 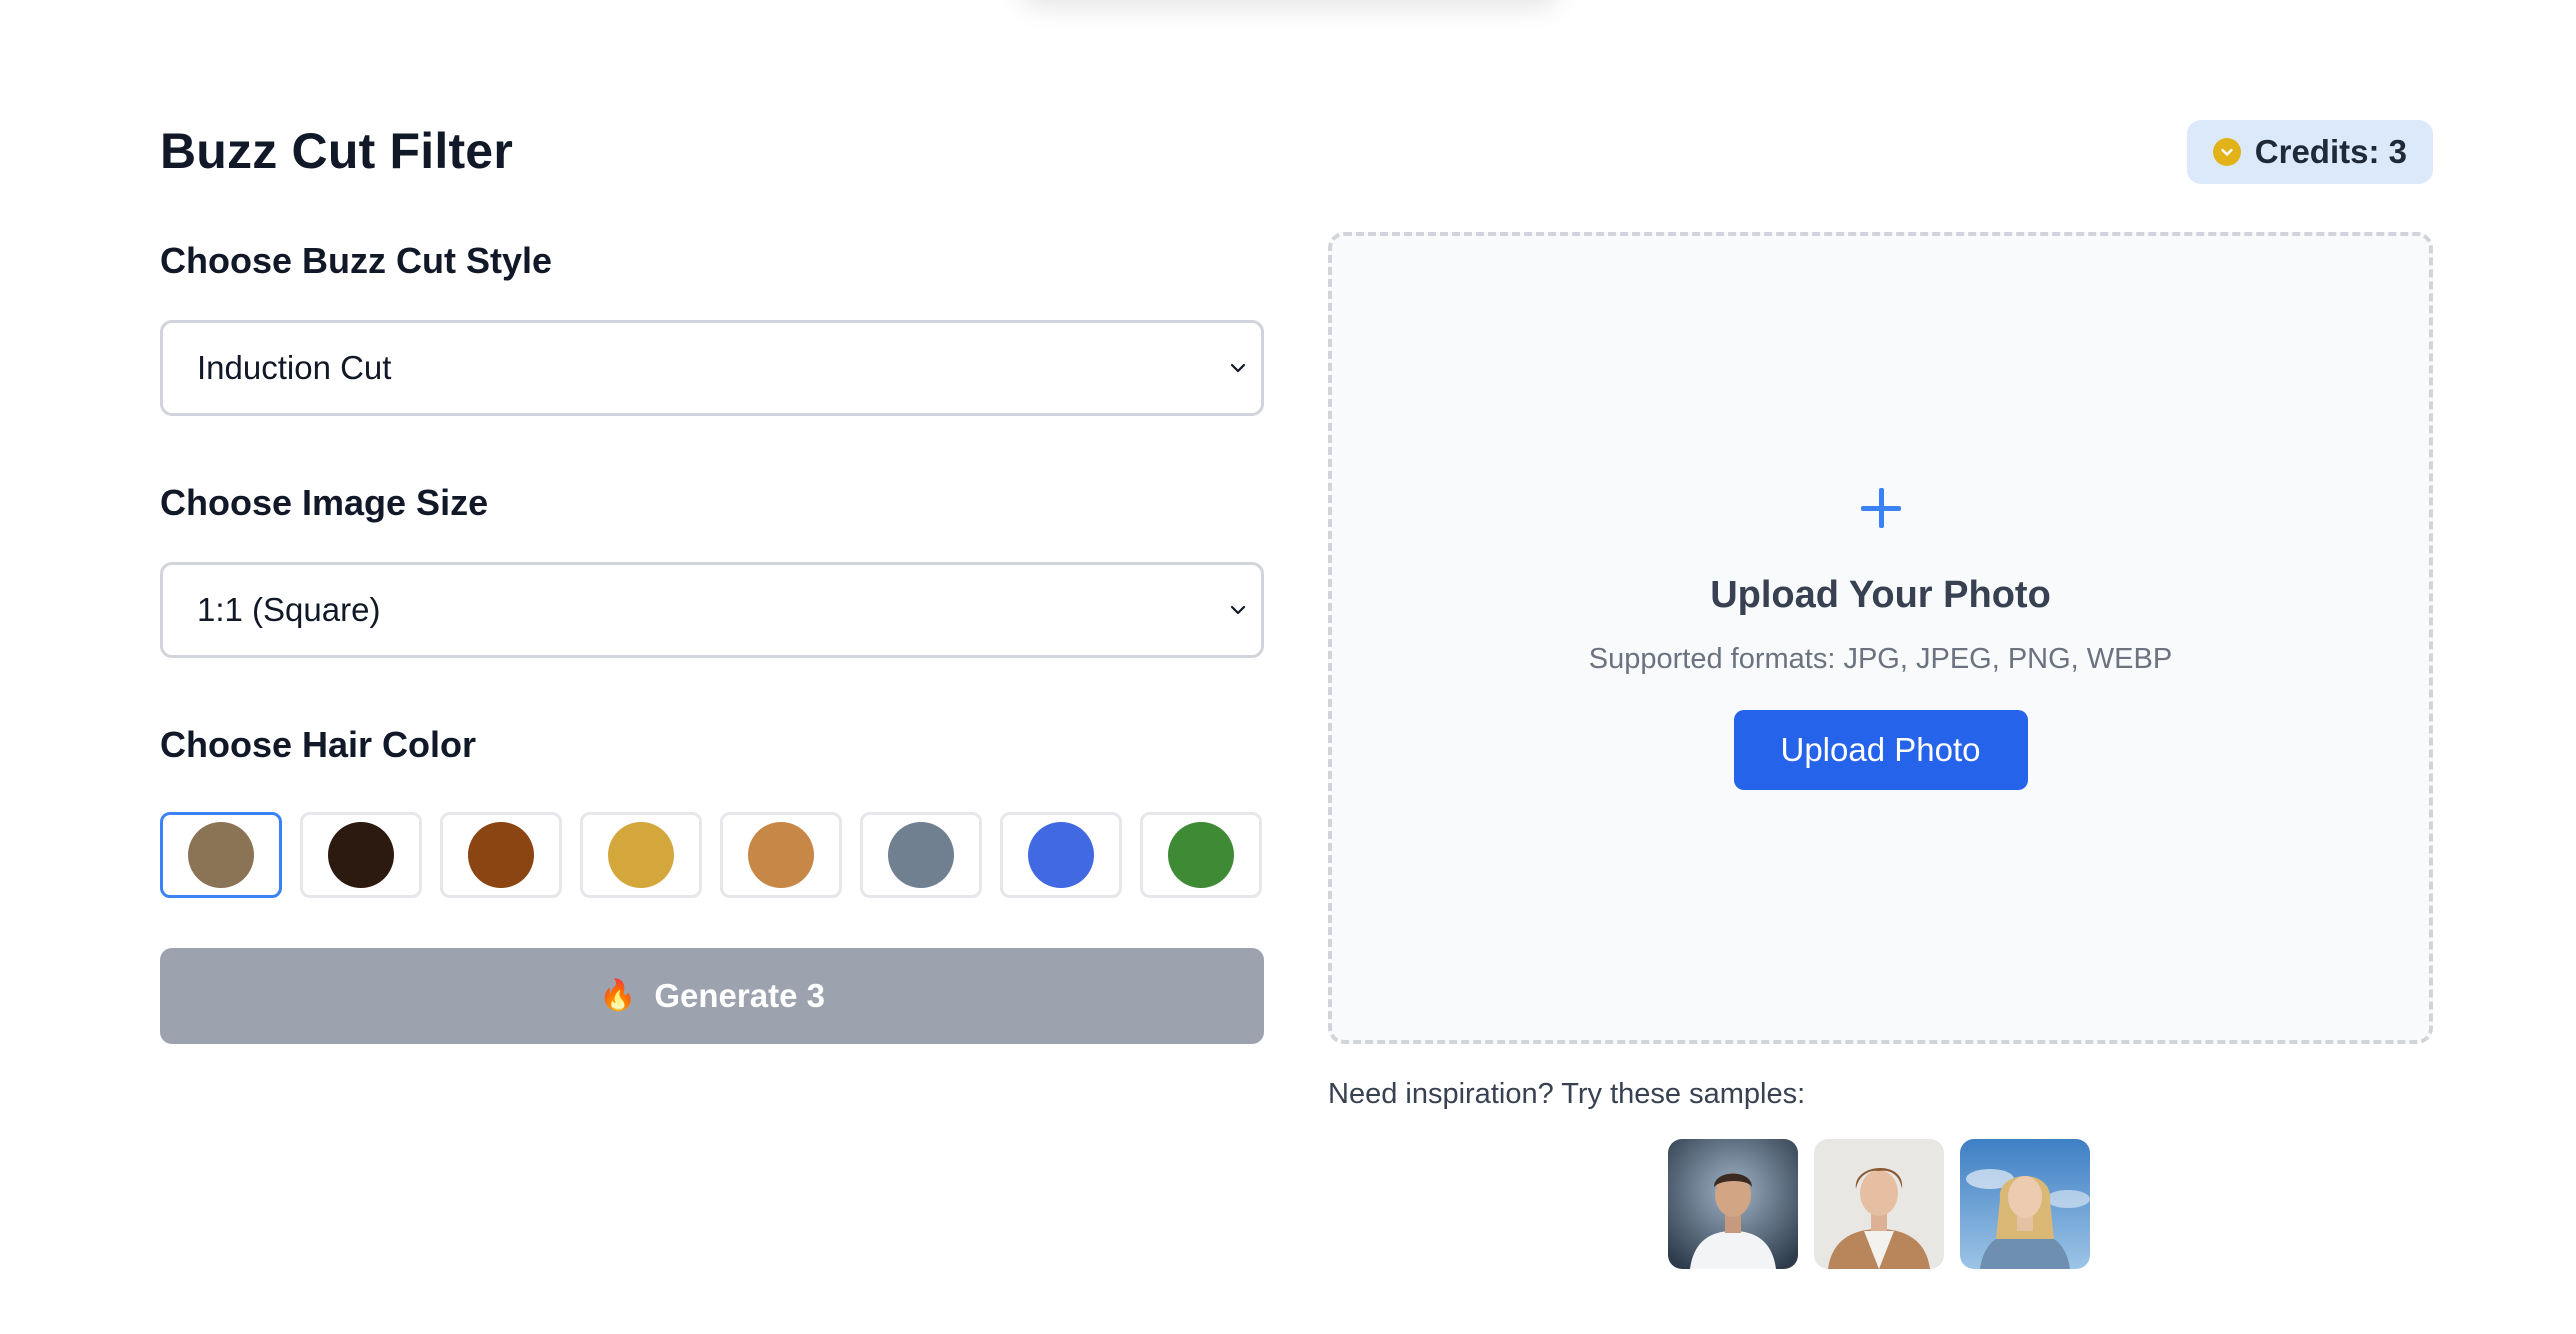 I want to click on sample-photos, so click(x=2050, y=1204).